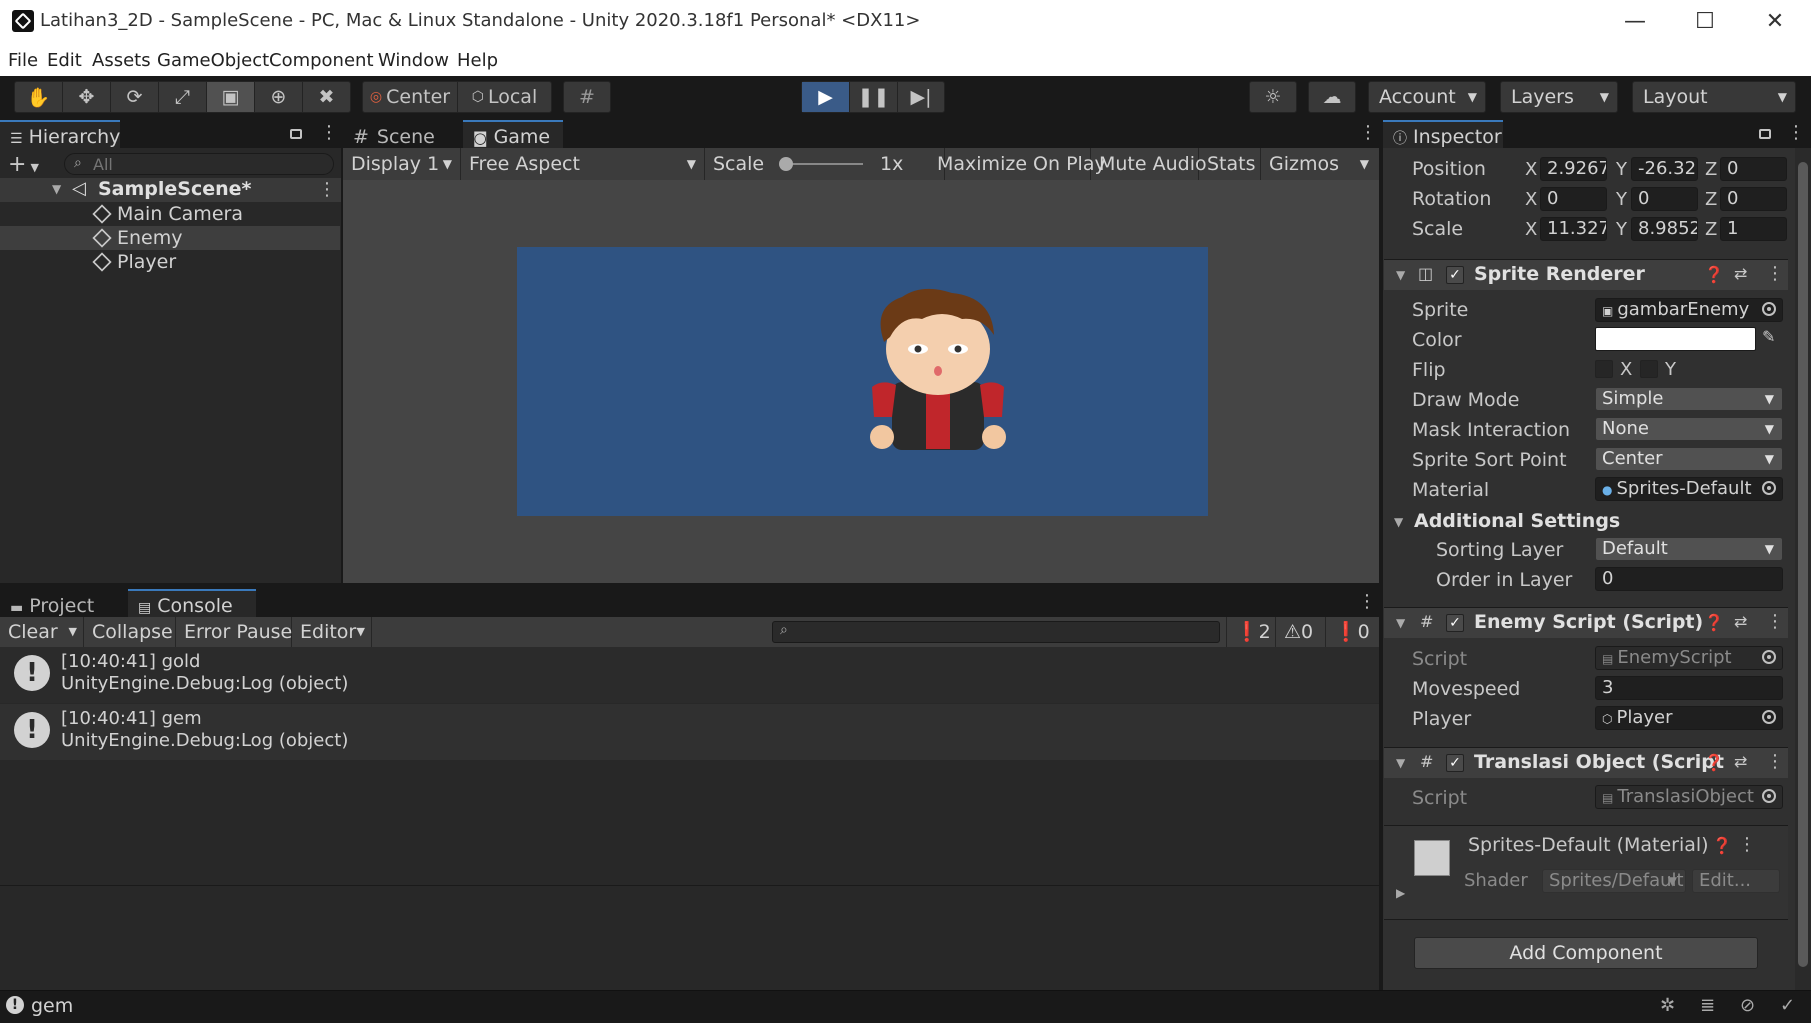 The height and width of the screenshot is (1023, 1811). I want to click on hierarchy-item-player: Player, so click(170, 262).